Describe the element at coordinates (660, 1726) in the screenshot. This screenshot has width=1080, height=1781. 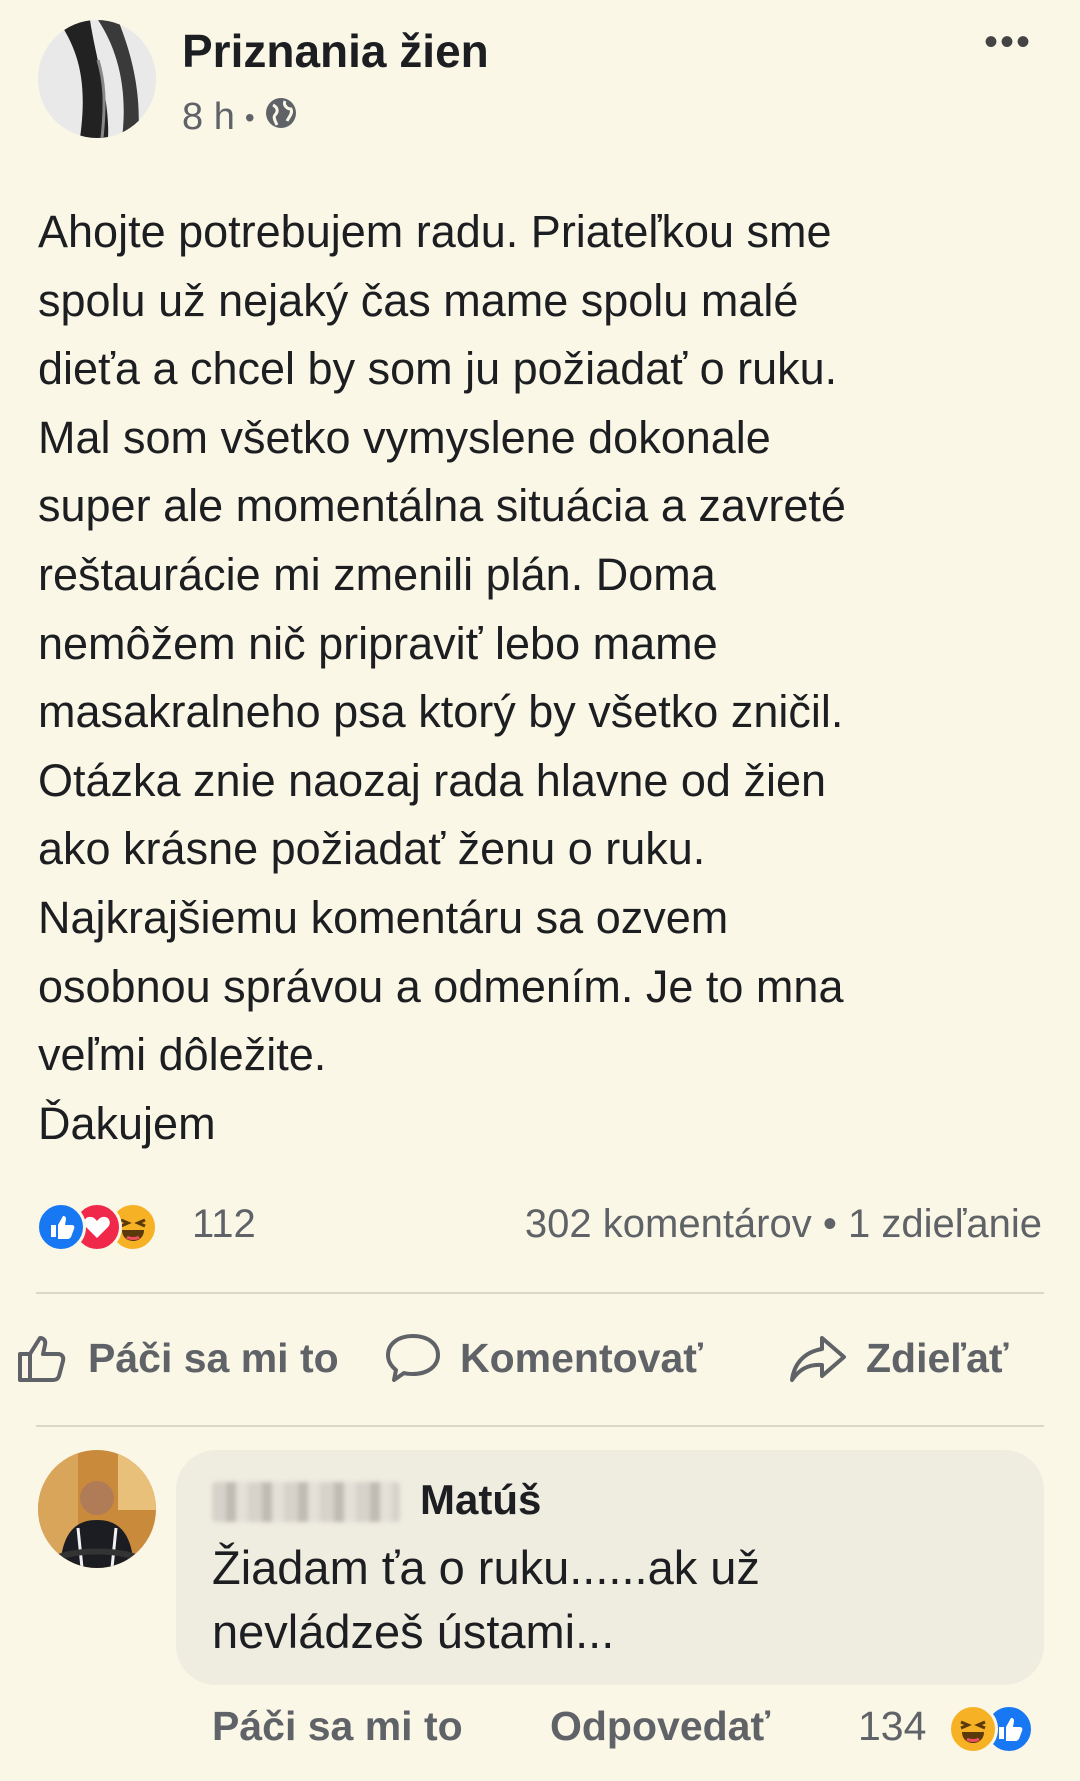
I see `comment-reply-button: Odpovedať` at that location.